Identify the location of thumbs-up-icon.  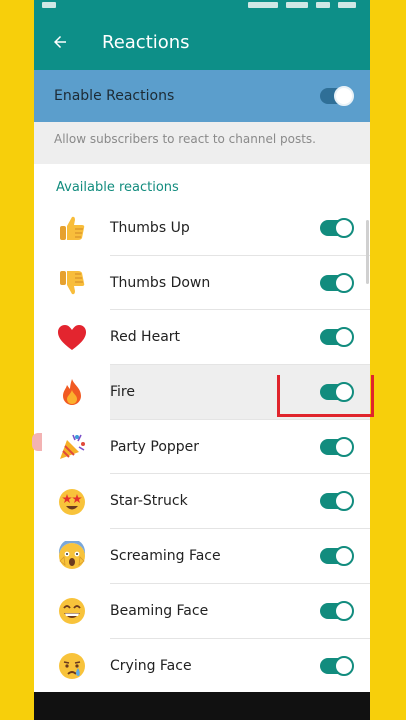
(72, 229).